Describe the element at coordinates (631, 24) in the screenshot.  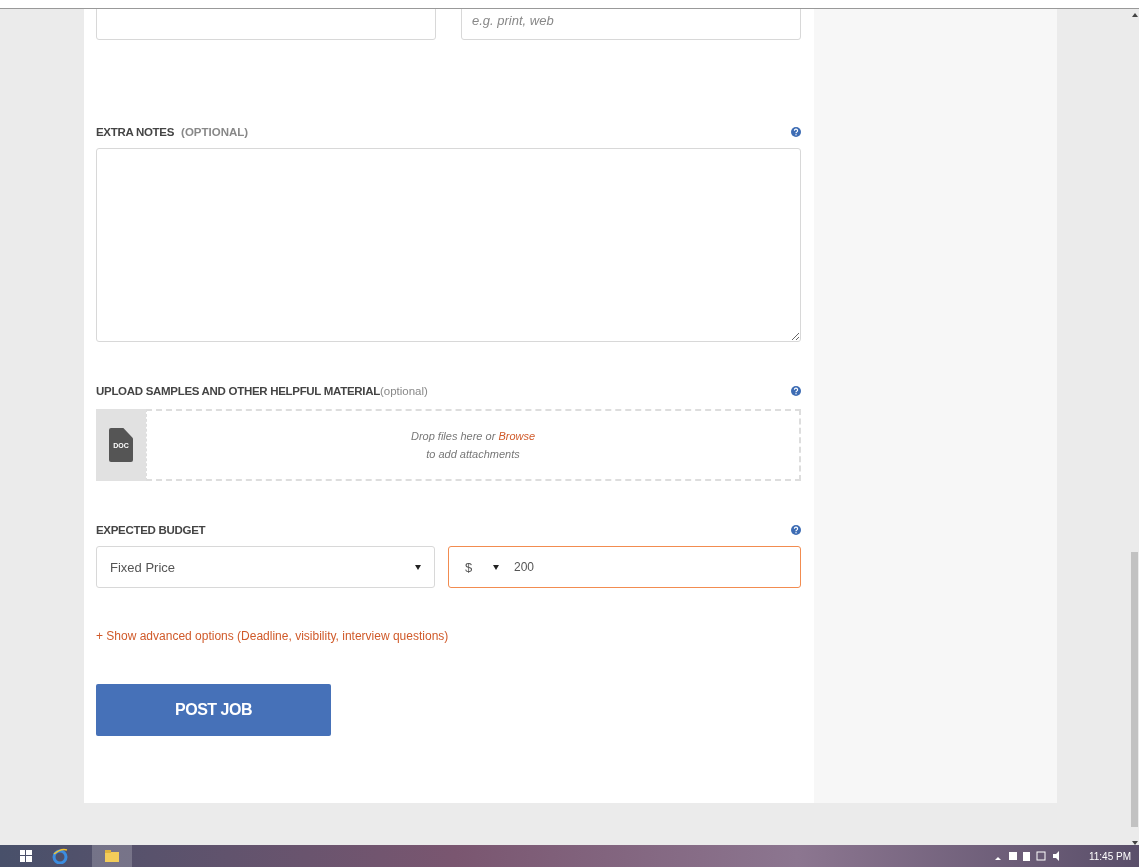
I see `input-field: e.g. print, web` at that location.